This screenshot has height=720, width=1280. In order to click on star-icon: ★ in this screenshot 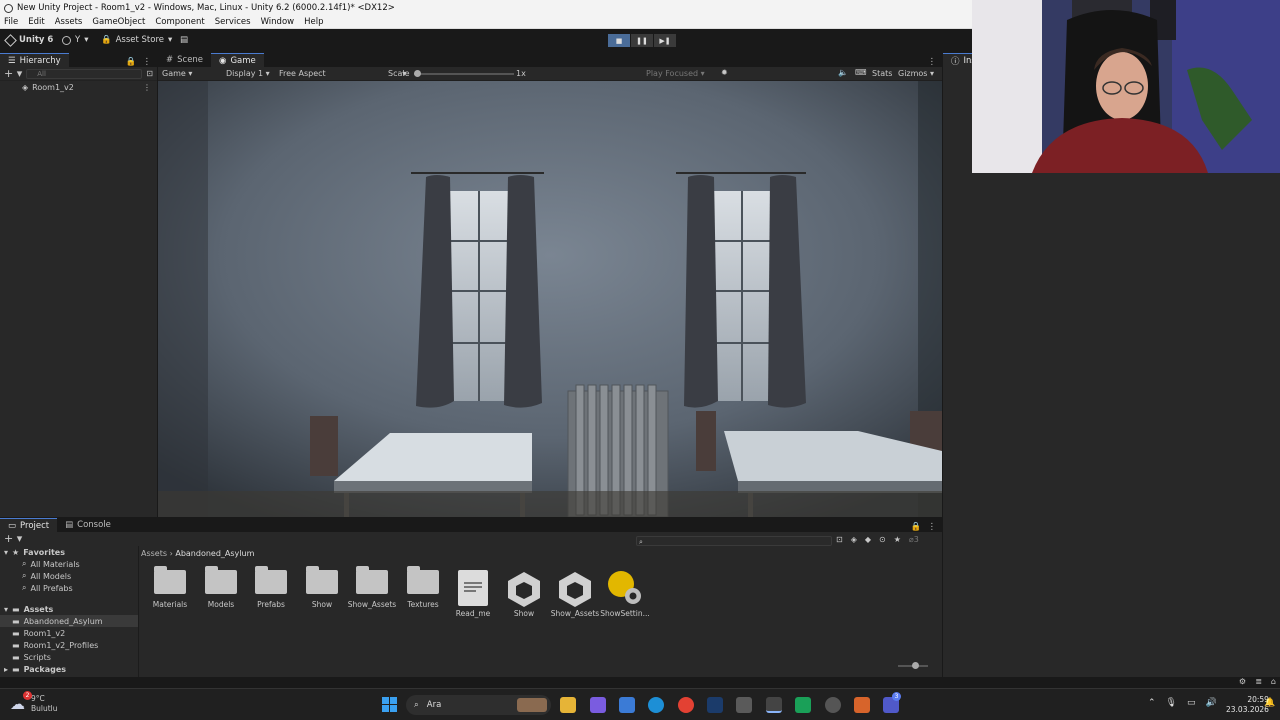, I will do `click(897, 539)`.